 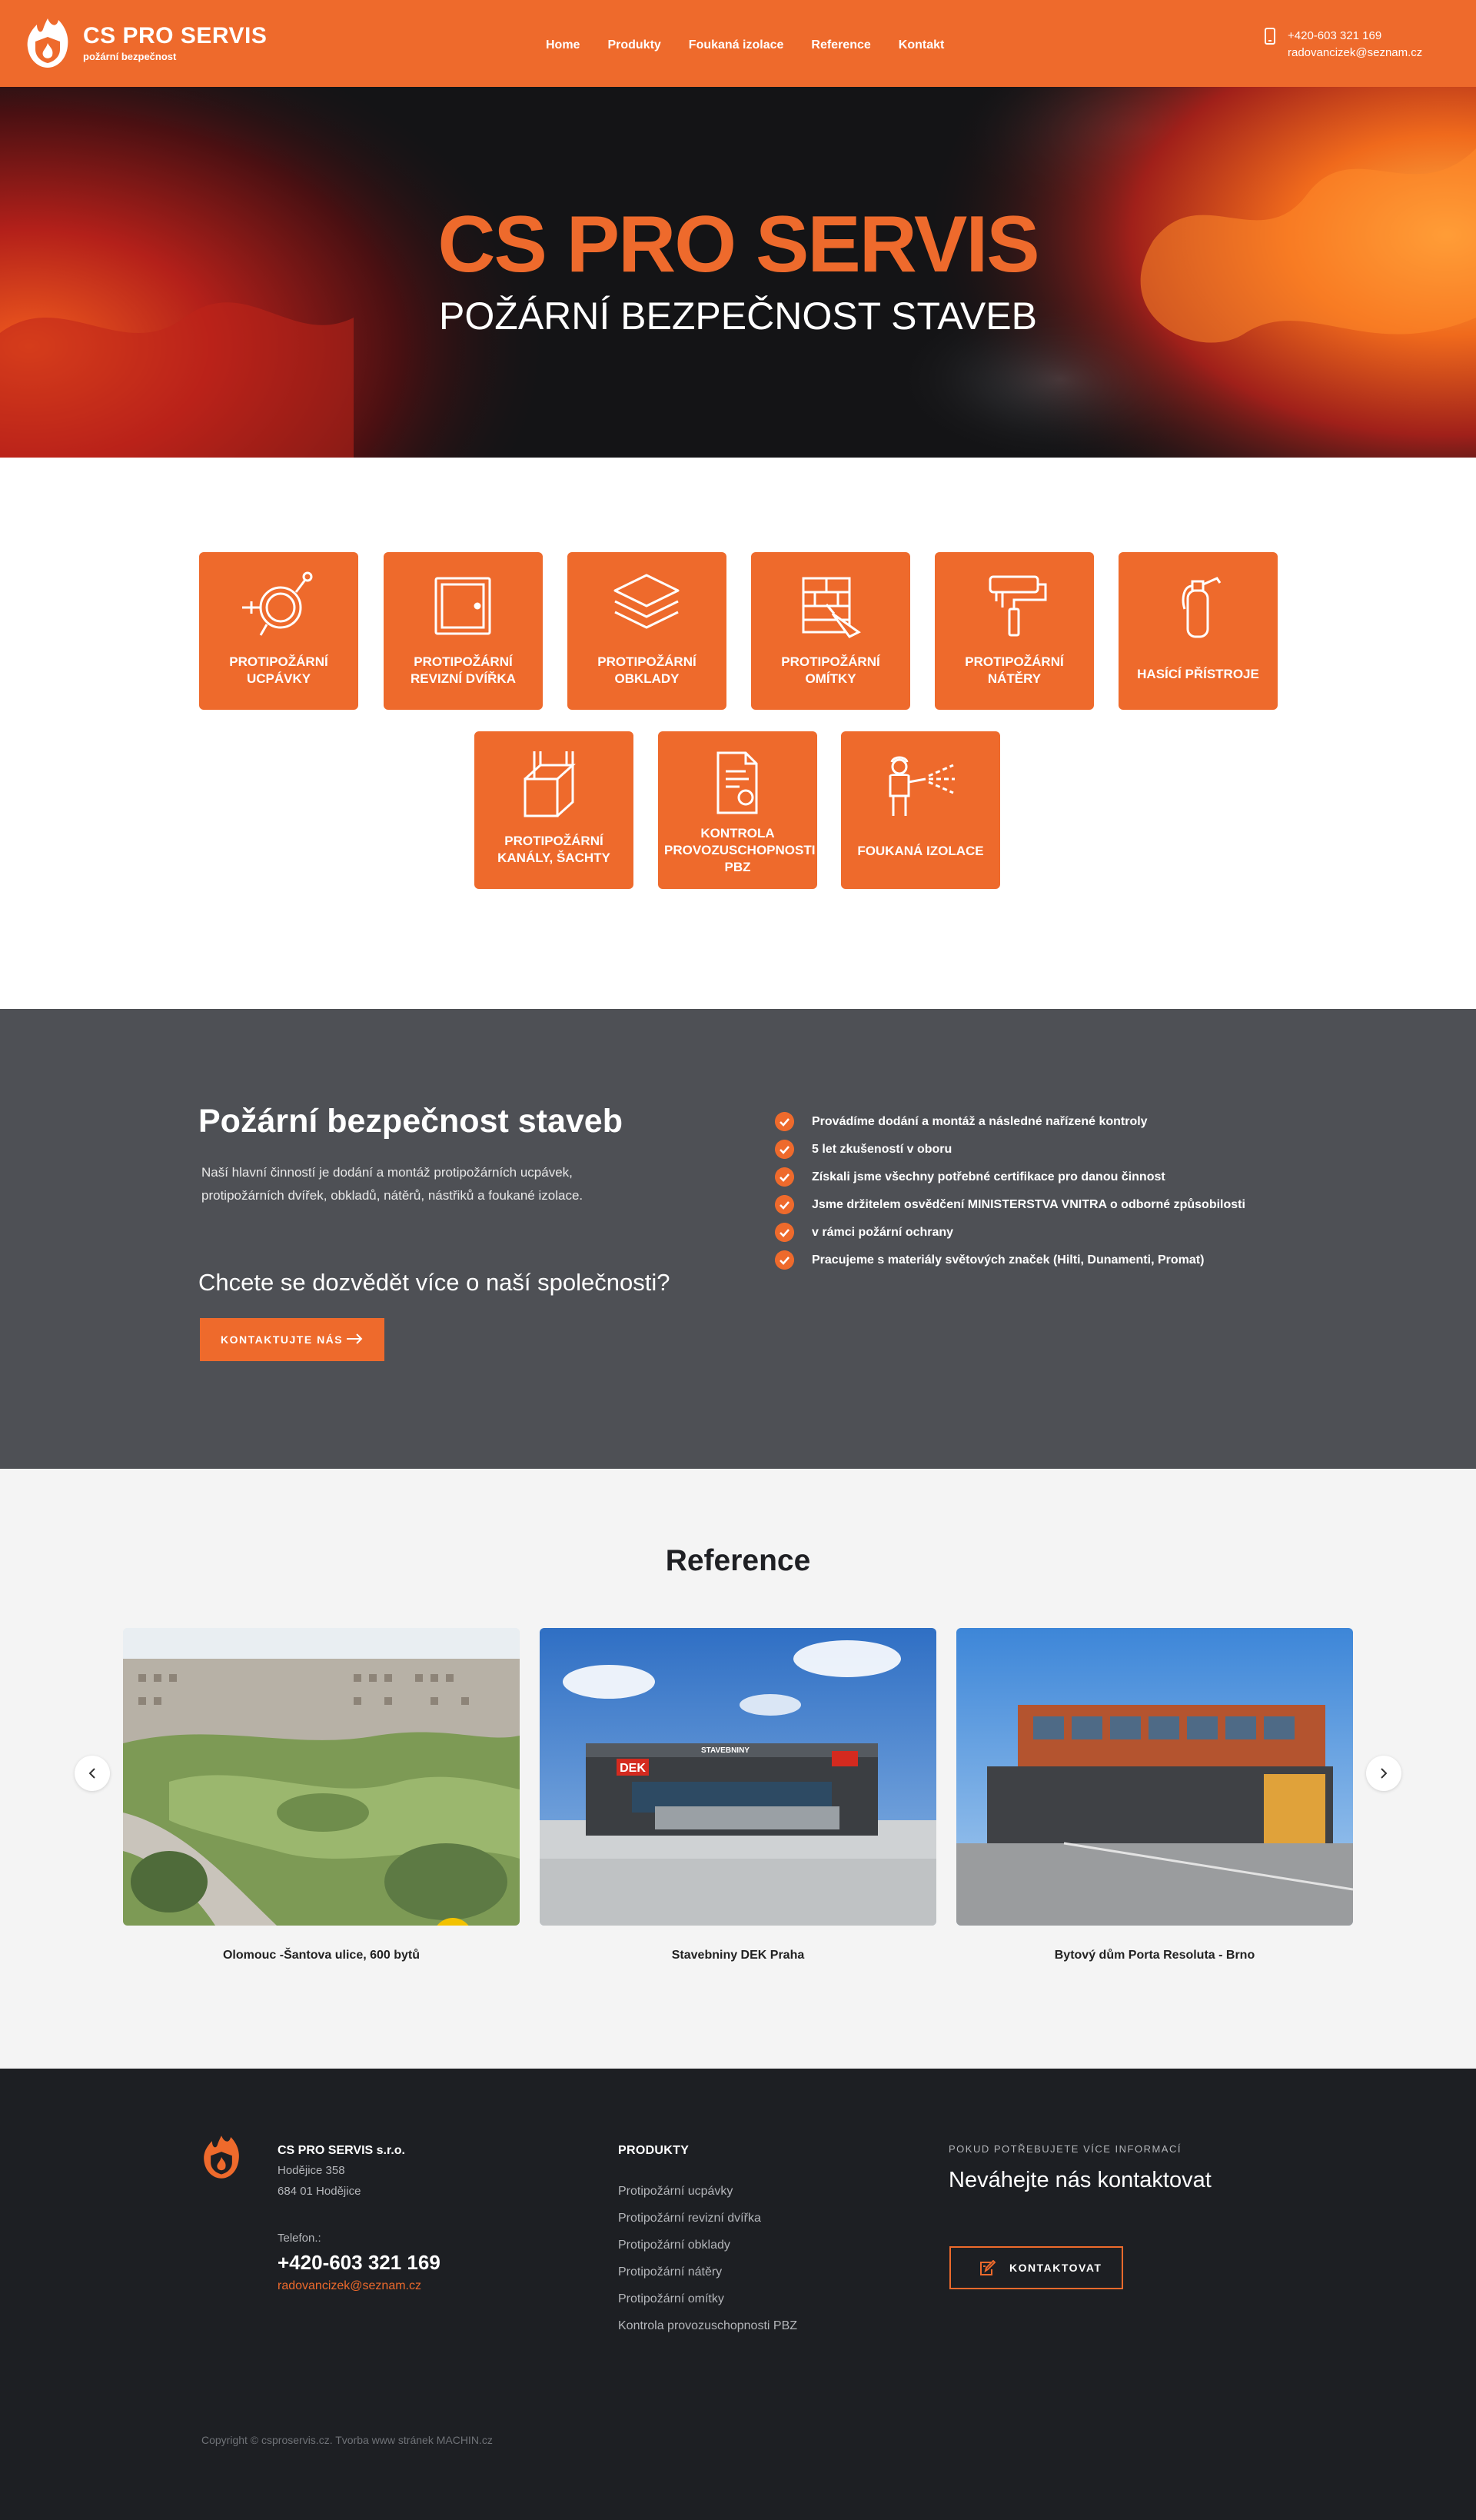 What do you see at coordinates (707, 2245) in the screenshot?
I see `footer-product-link: Protipožární obklady` at bounding box center [707, 2245].